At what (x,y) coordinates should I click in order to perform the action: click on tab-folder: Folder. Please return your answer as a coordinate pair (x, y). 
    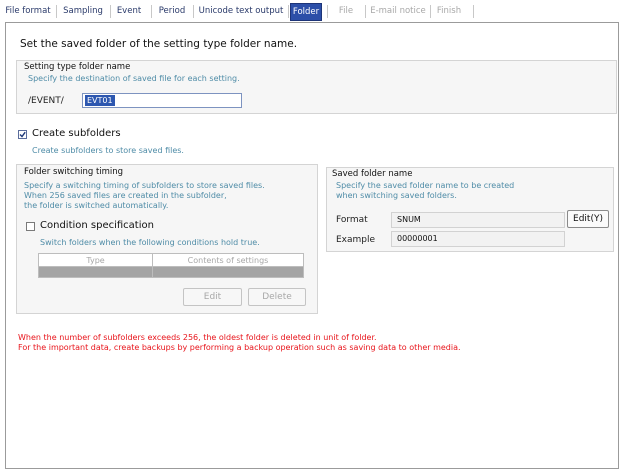
    Looking at the image, I should click on (306, 12).